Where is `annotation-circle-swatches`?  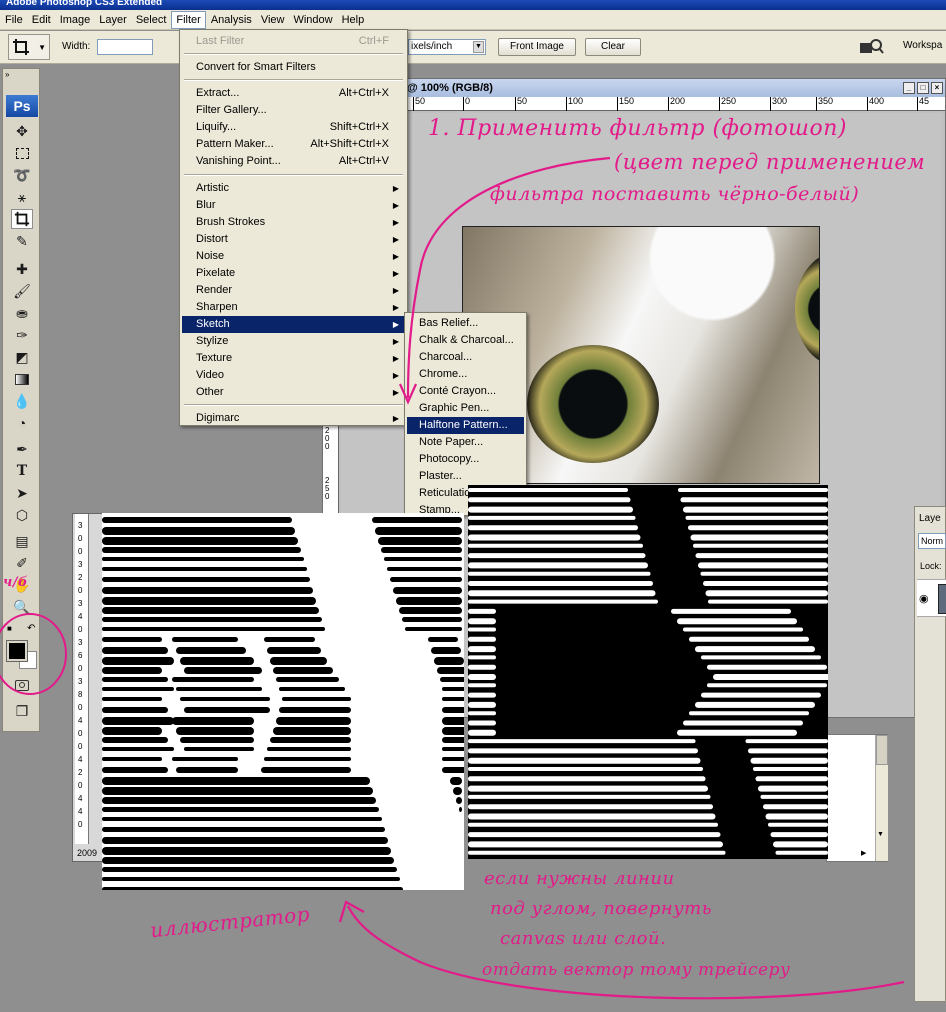 annotation-circle-swatches is located at coordinates (33, 654).